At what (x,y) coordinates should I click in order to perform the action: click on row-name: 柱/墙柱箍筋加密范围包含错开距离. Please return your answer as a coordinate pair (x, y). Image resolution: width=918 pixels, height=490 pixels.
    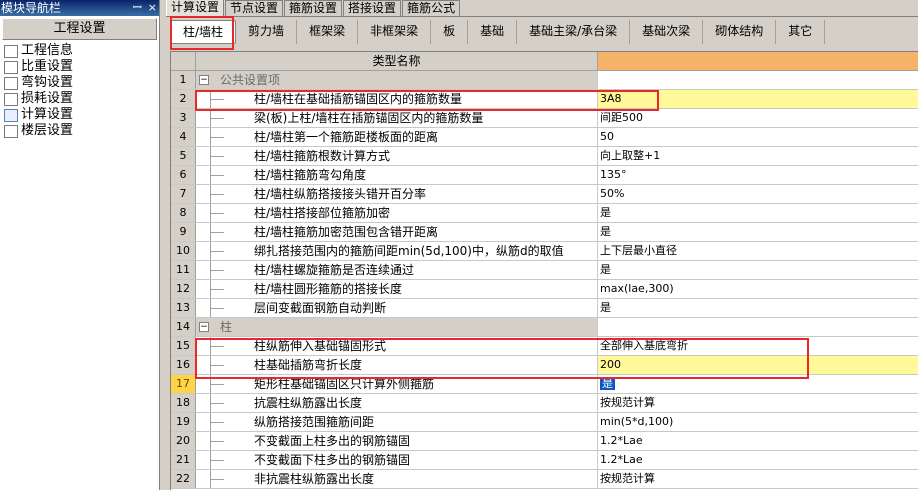
    Looking at the image, I should click on (397, 232).